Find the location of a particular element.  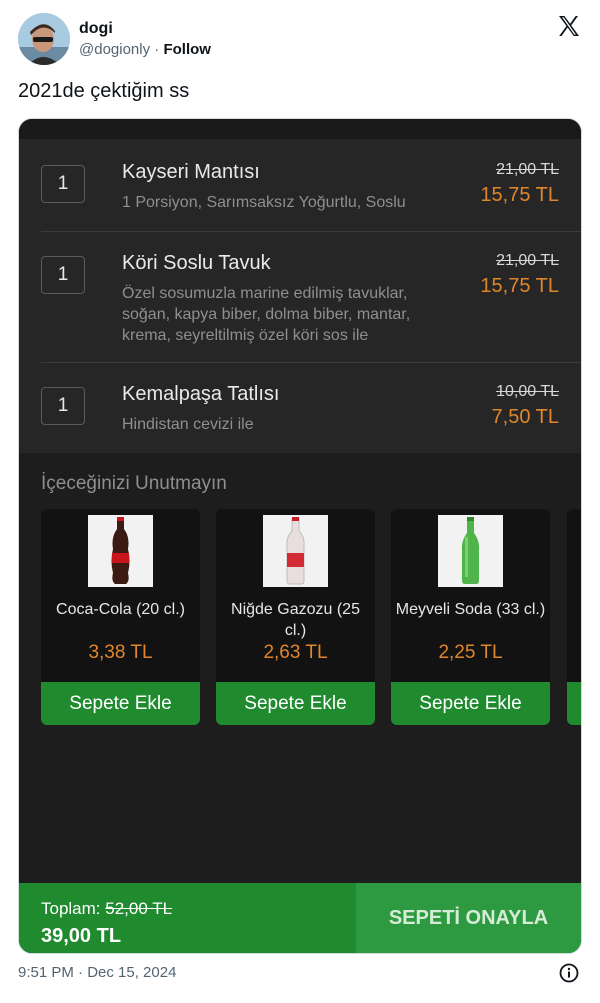

tweet-timestamp: 9:51 PM · Dec 15, 2024 is located at coordinates (97, 972).